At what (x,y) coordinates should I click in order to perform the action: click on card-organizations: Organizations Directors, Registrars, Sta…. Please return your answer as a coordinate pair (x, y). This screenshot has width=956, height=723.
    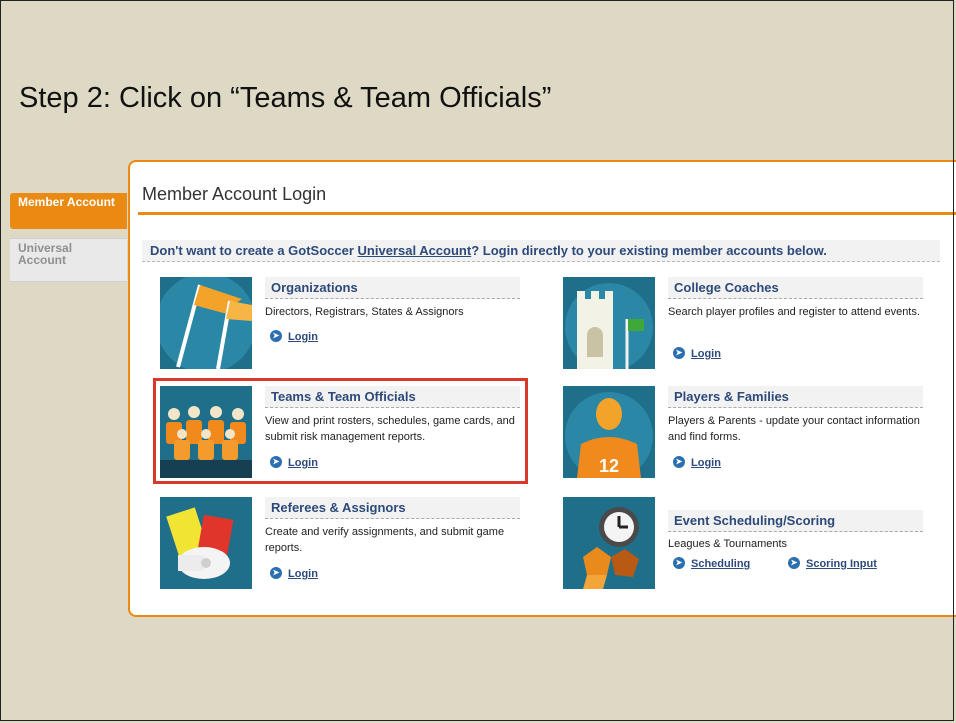
    Looking at the image, I should click on (345, 324).